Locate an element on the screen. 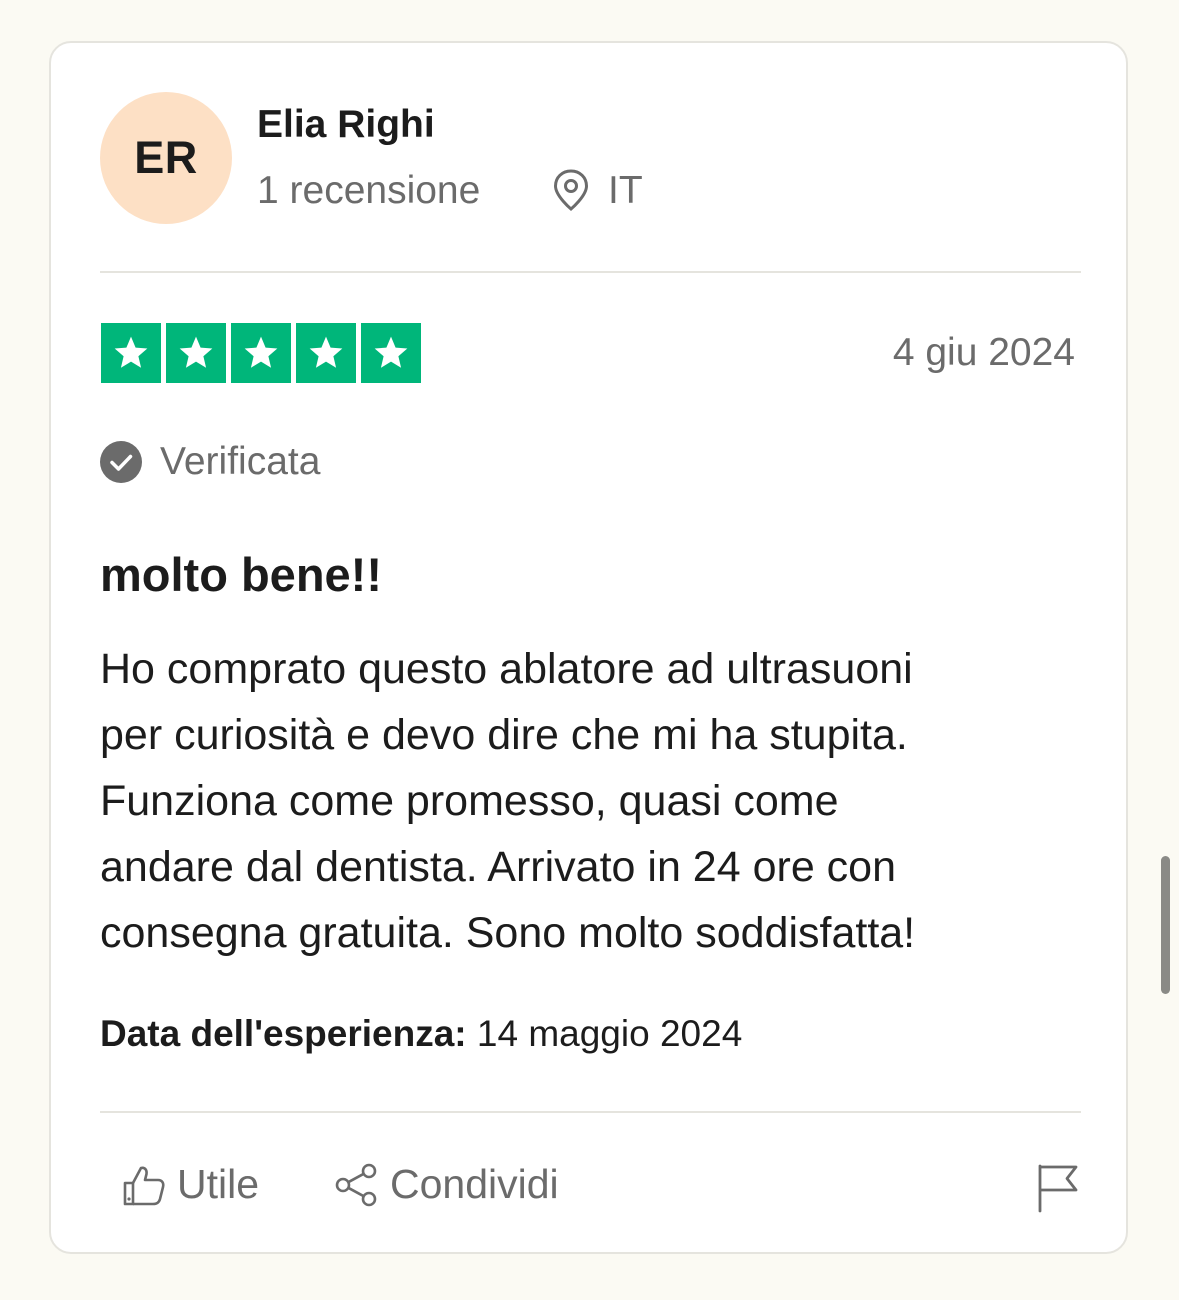 Image resolution: width=1179 pixels, height=1300 pixels. share-icon is located at coordinates (356, 1184).